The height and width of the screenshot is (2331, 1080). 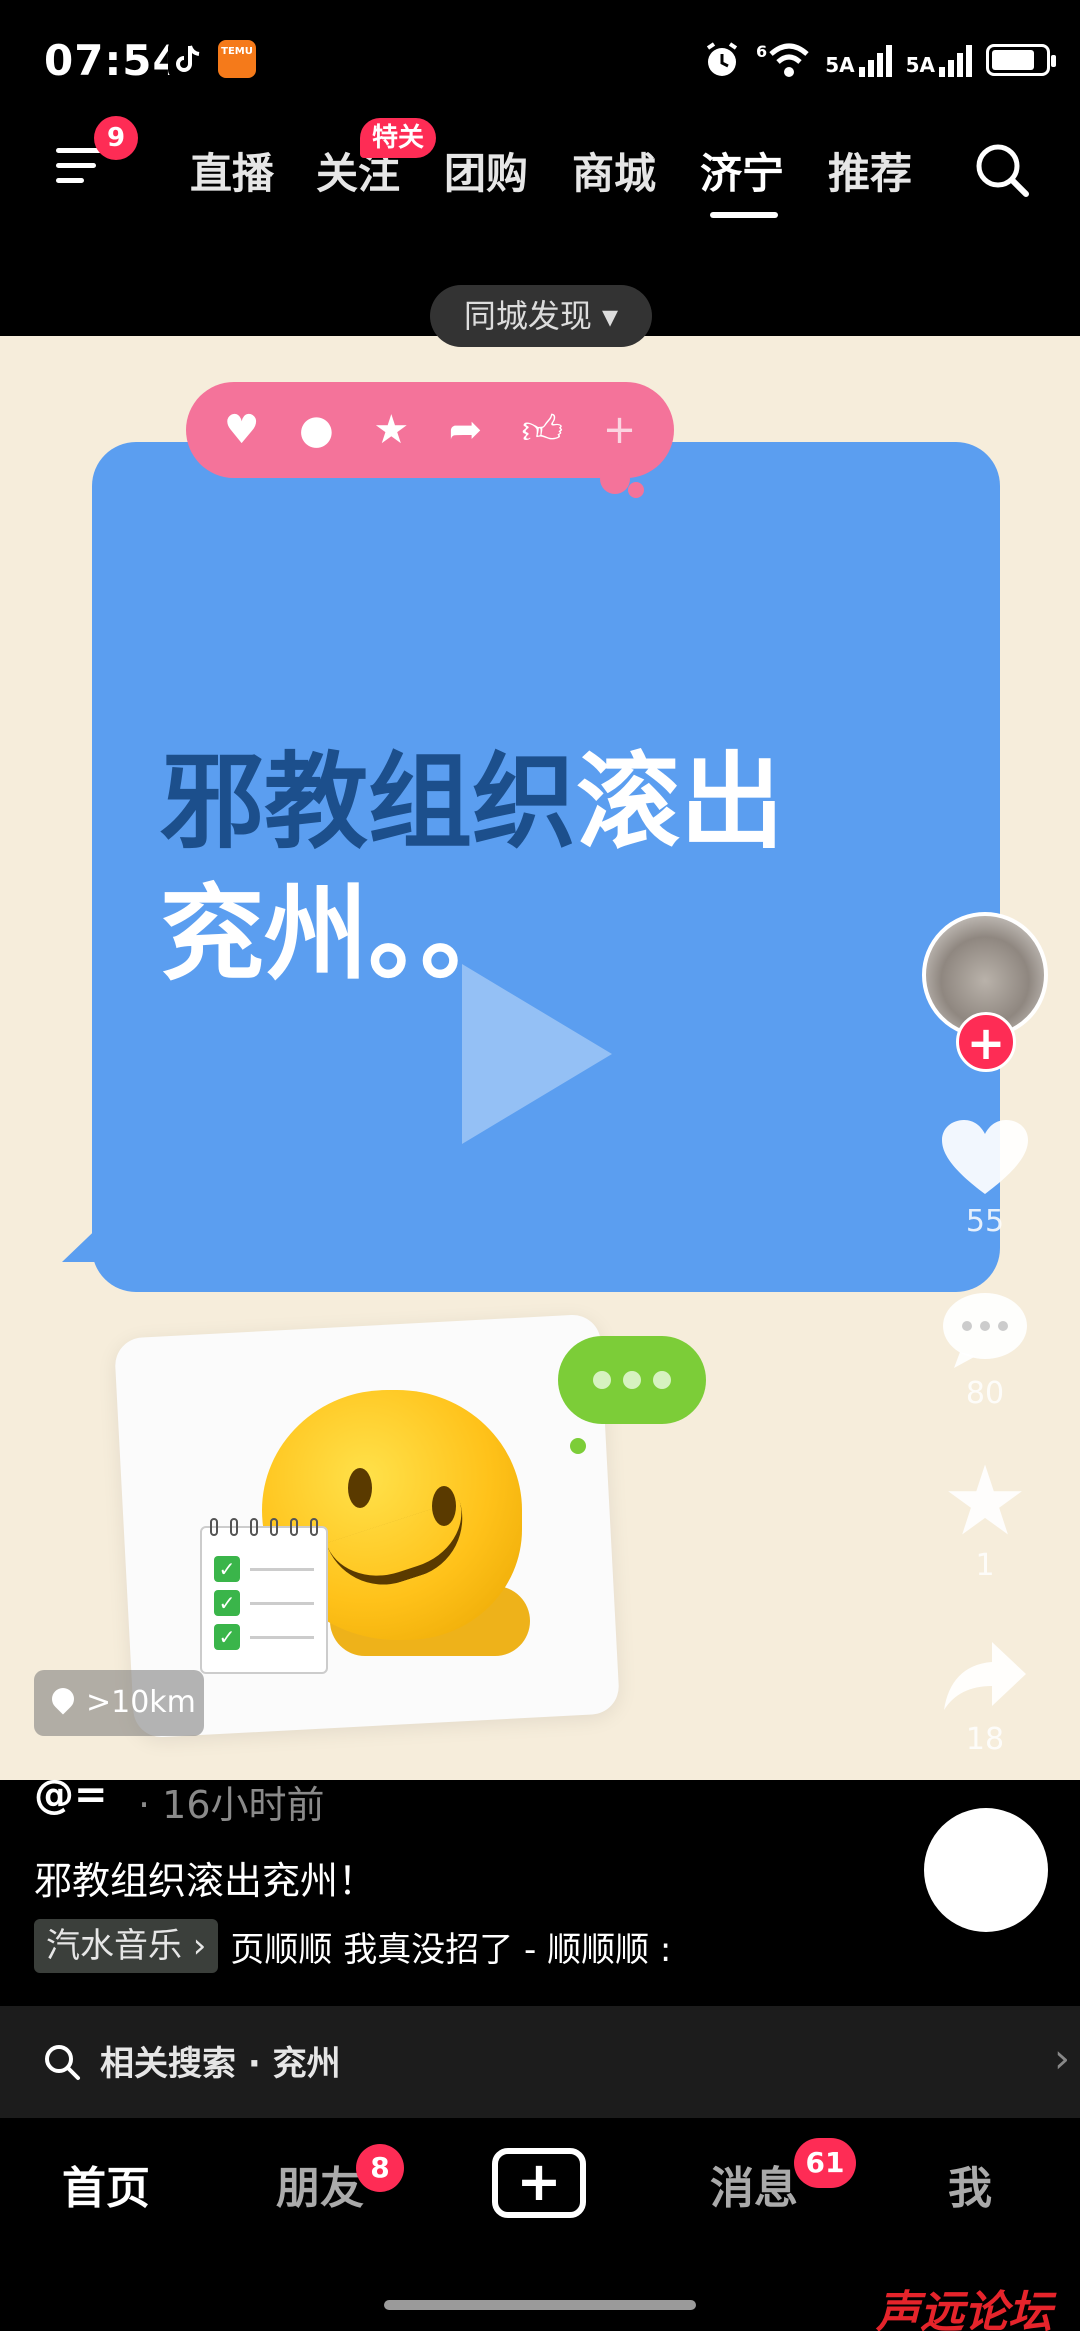 What do you see at coordinates (1062, 2059) in the screenshot?
I see `chevron-right-icon: ›` at bounding box center [1062, 2059].